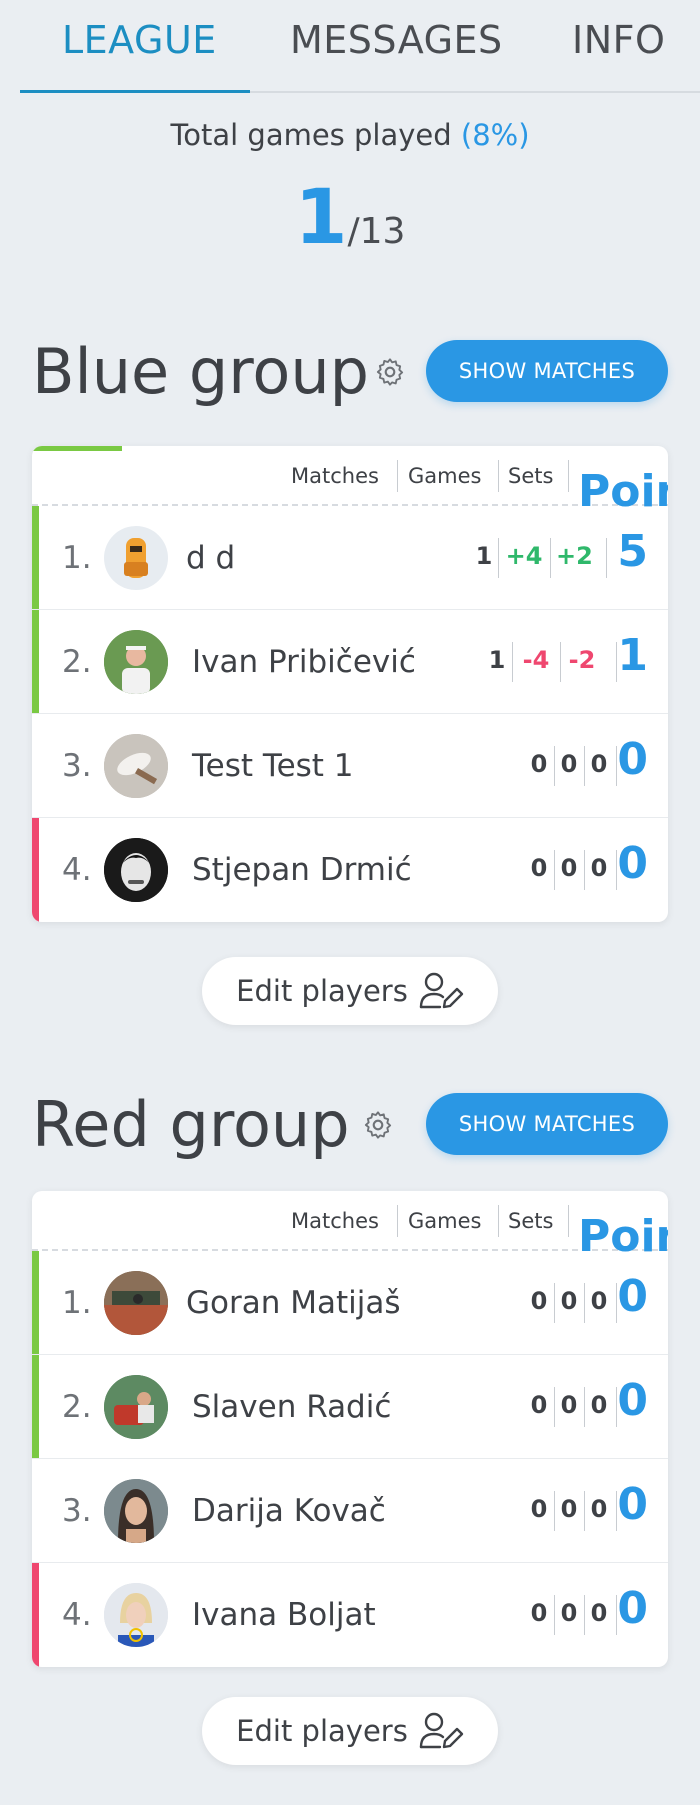 The height and width of the screenshot is (1805, 700). I want to click on table-row: 1. d d 1 +4 +2 5, so click(350, 558).